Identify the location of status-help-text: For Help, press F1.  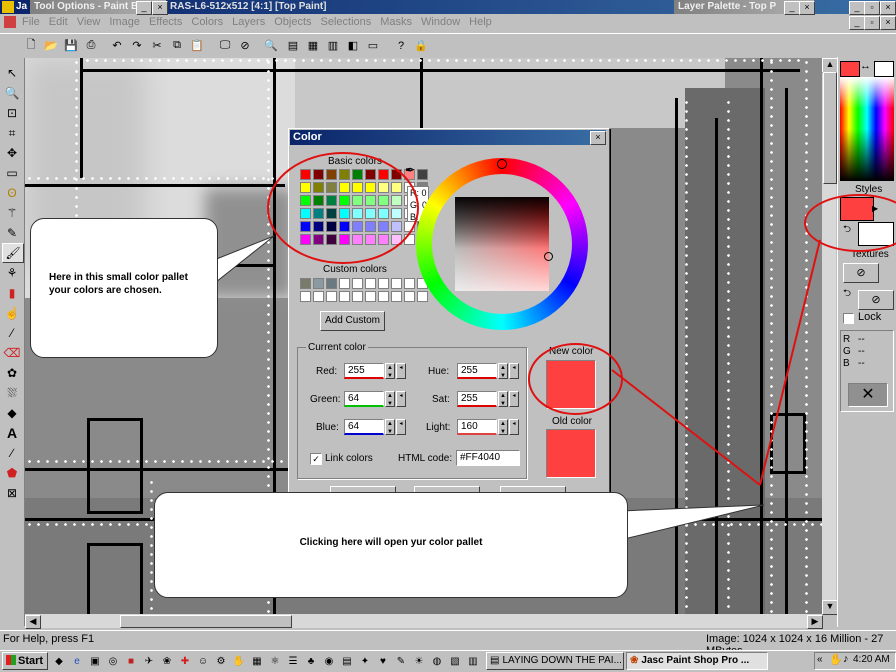
(49, 639).